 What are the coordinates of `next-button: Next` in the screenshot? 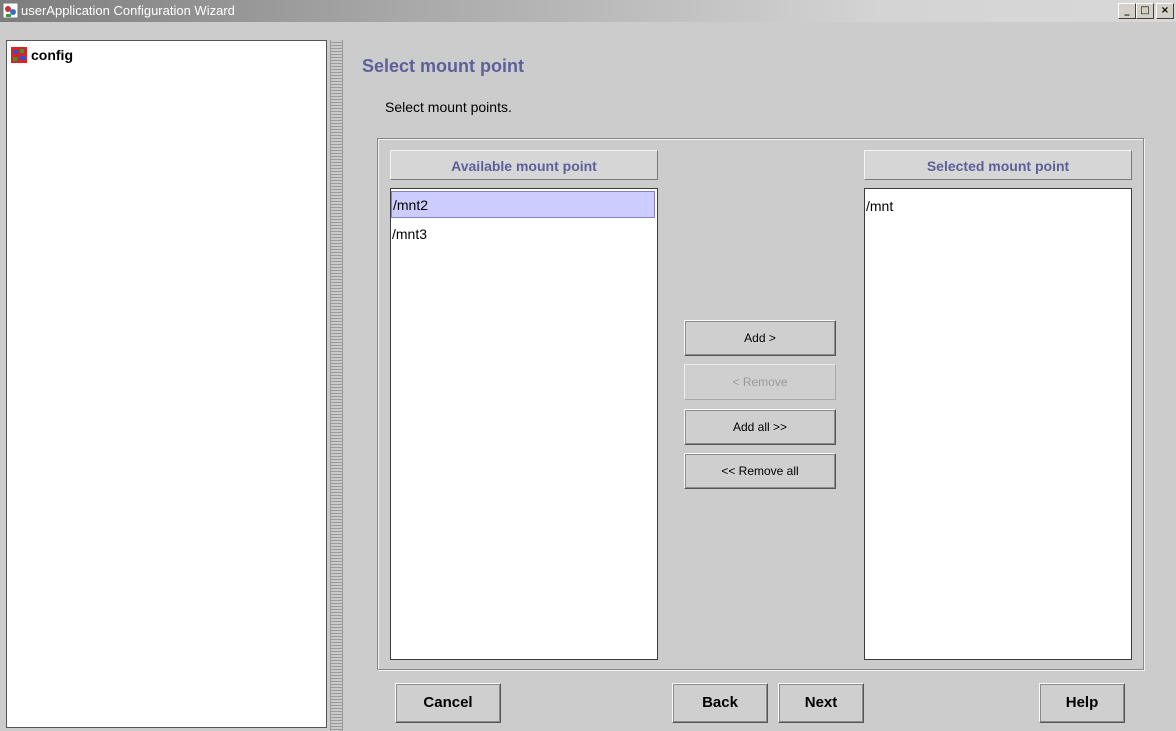 It's located at (821, 703).